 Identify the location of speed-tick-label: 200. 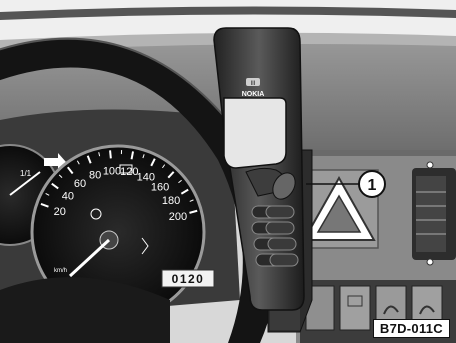
(178, 217).